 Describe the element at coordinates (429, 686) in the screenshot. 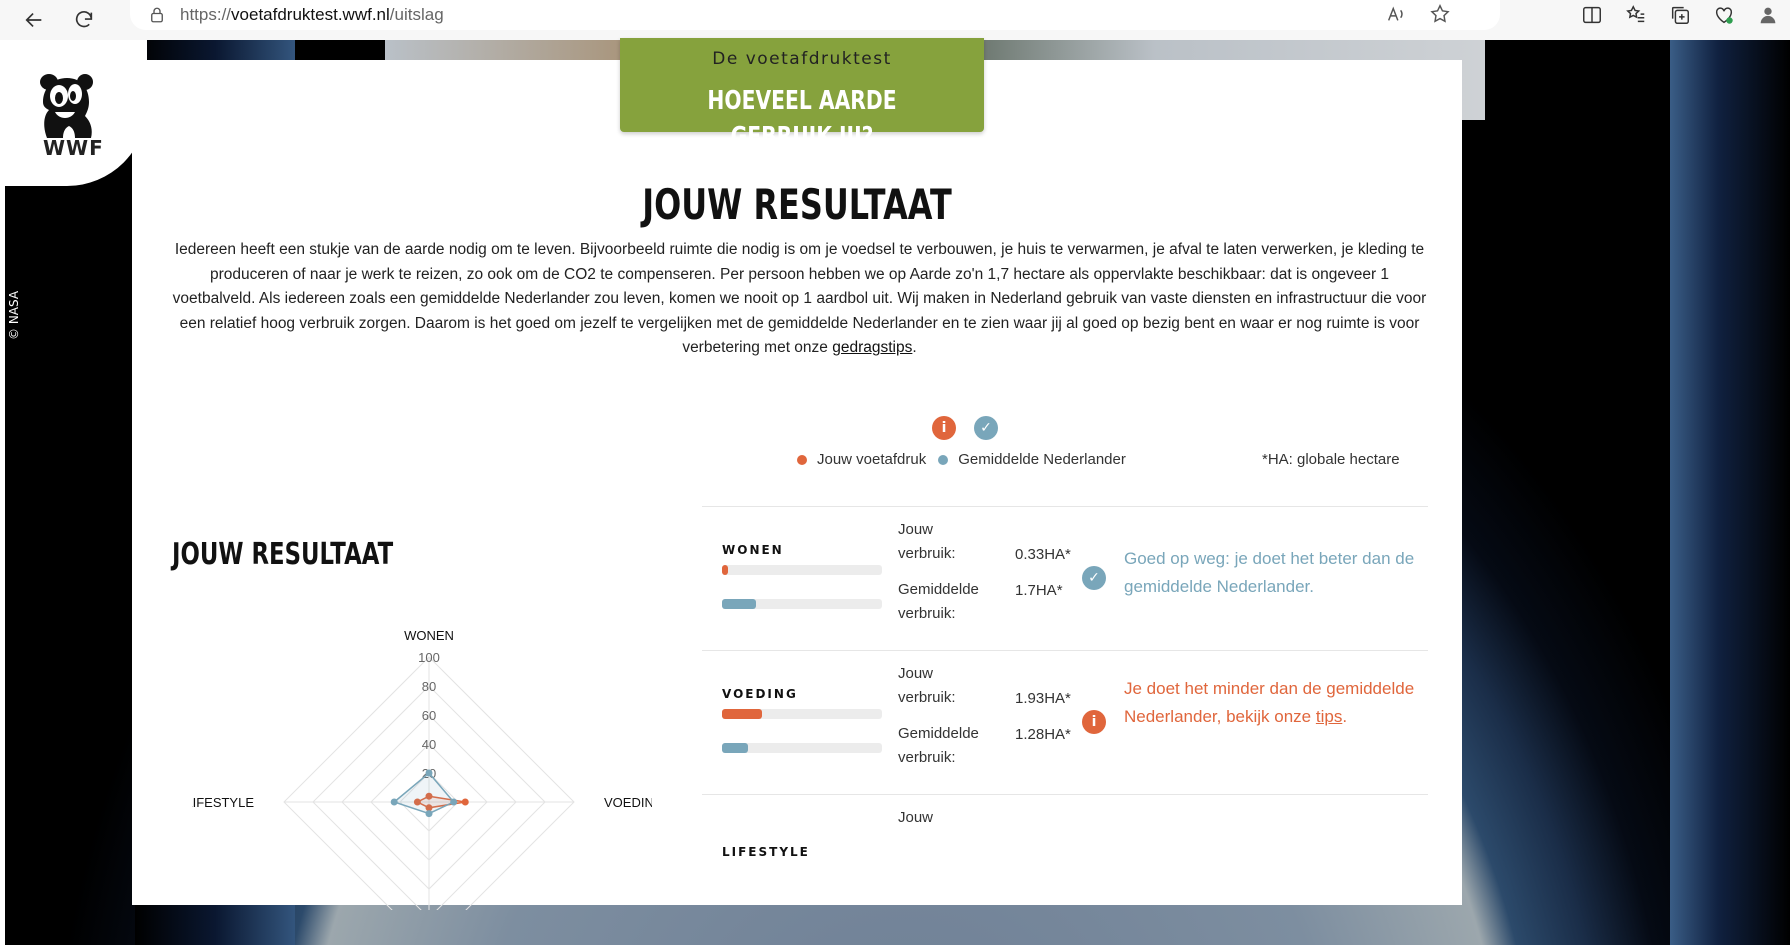

I see `radar-tick-label: 80` at that location.